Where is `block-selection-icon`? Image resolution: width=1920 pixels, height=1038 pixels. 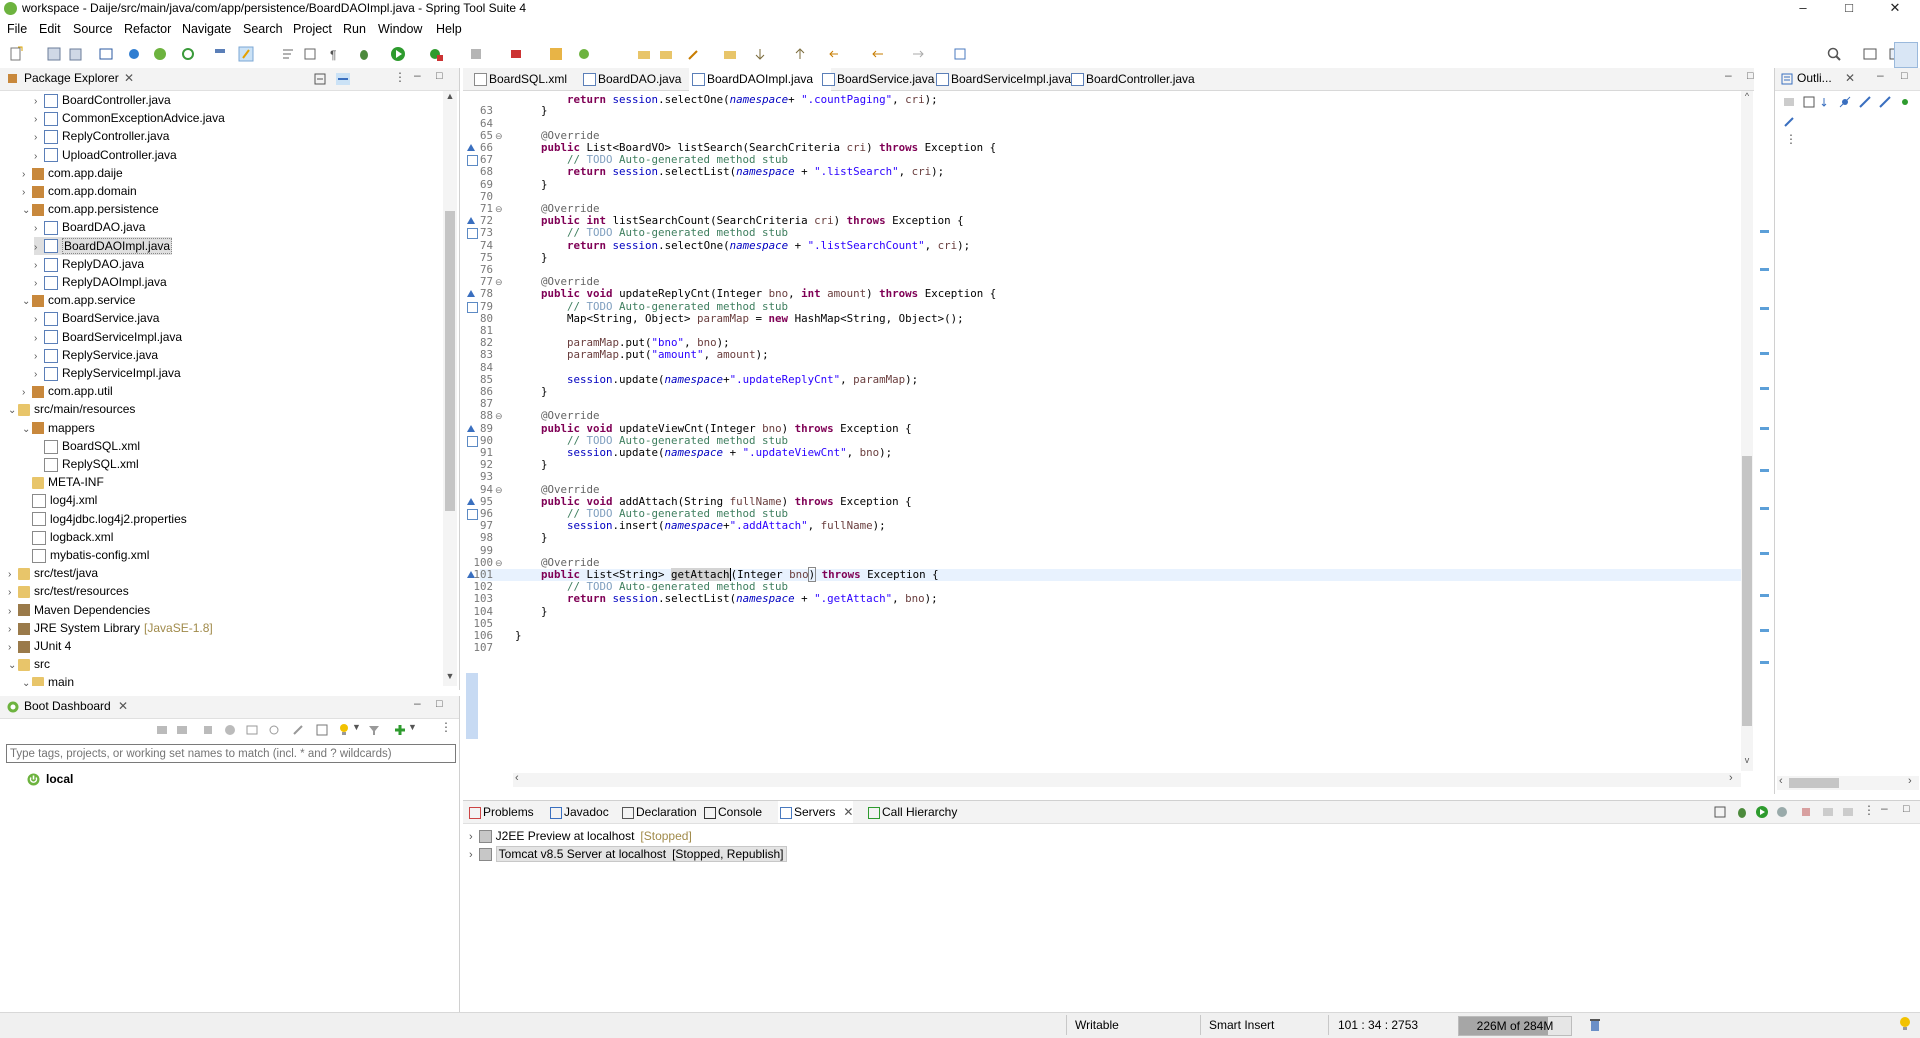
block-selection-icon is located at coordinates (310, 54).